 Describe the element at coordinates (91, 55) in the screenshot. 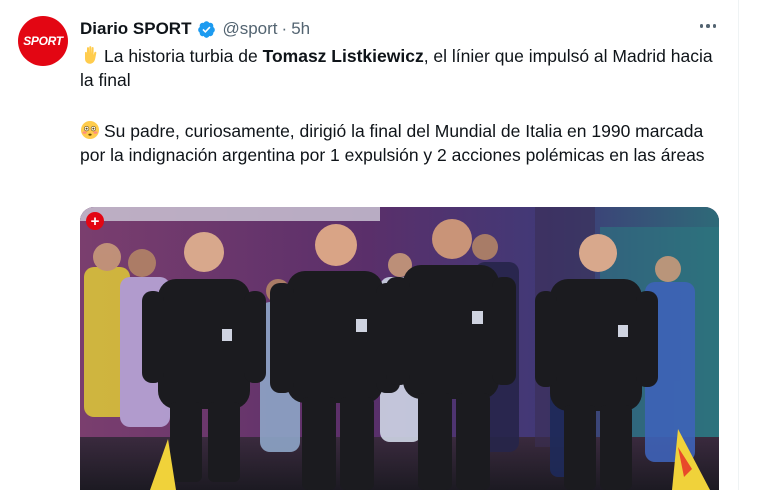

I see `raised-hand-emoji-icon` at that location.